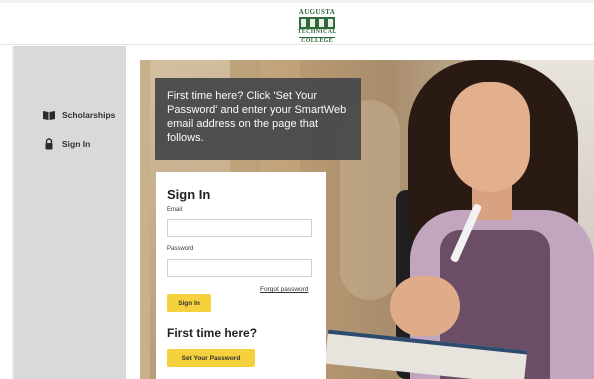 The width and height of the screenshot is (594, 379). Describe the element at coordinates (76, 144) in the screenshot. I see `sidebar-item-label: Sign In` at that location.